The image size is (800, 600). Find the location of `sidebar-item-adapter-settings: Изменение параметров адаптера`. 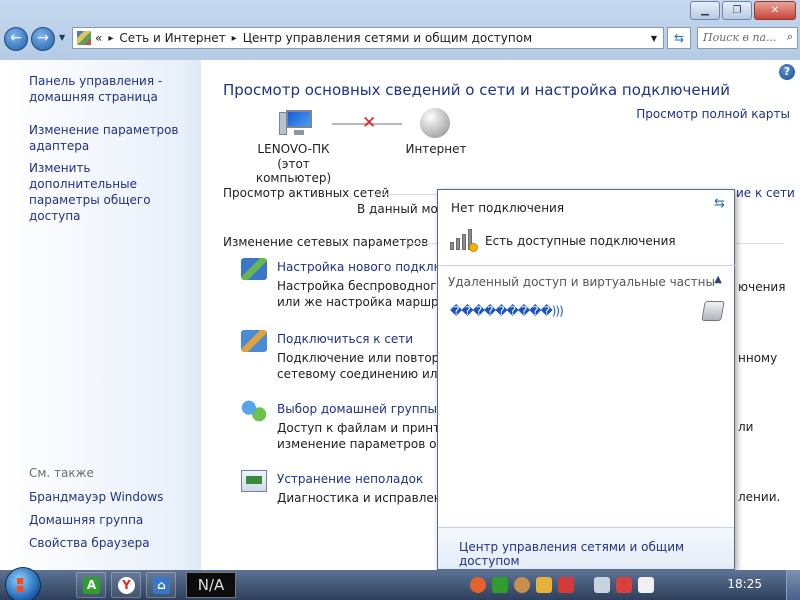

sidebar-item-adapter-settings: Изменение параметров адаптера is located at coordinates (104, 138).